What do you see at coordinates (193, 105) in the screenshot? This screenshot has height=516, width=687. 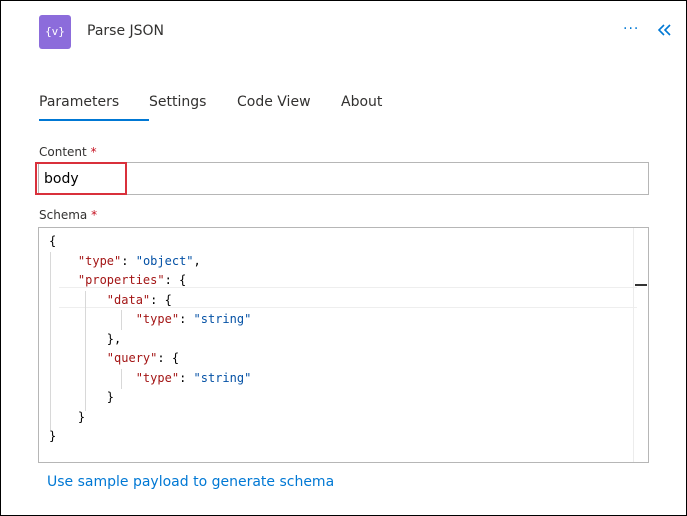 I see `tab-settings: Settings` at bounding box center [193, 105].